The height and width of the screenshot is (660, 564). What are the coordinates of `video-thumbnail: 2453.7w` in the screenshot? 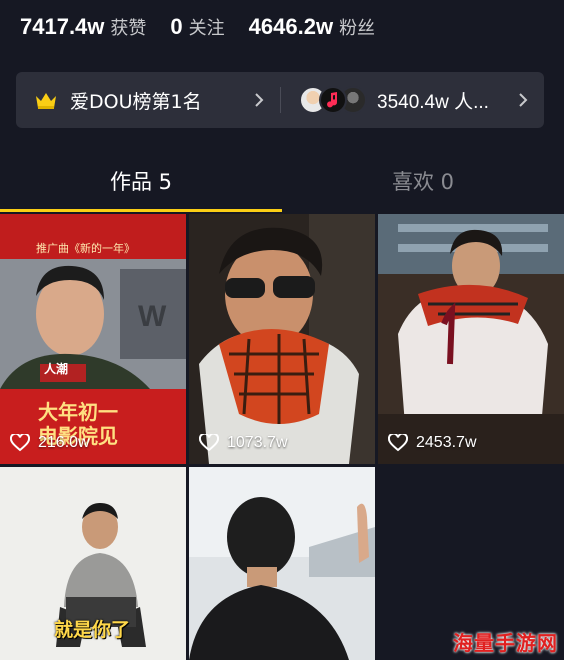 It's located at (471, 339).